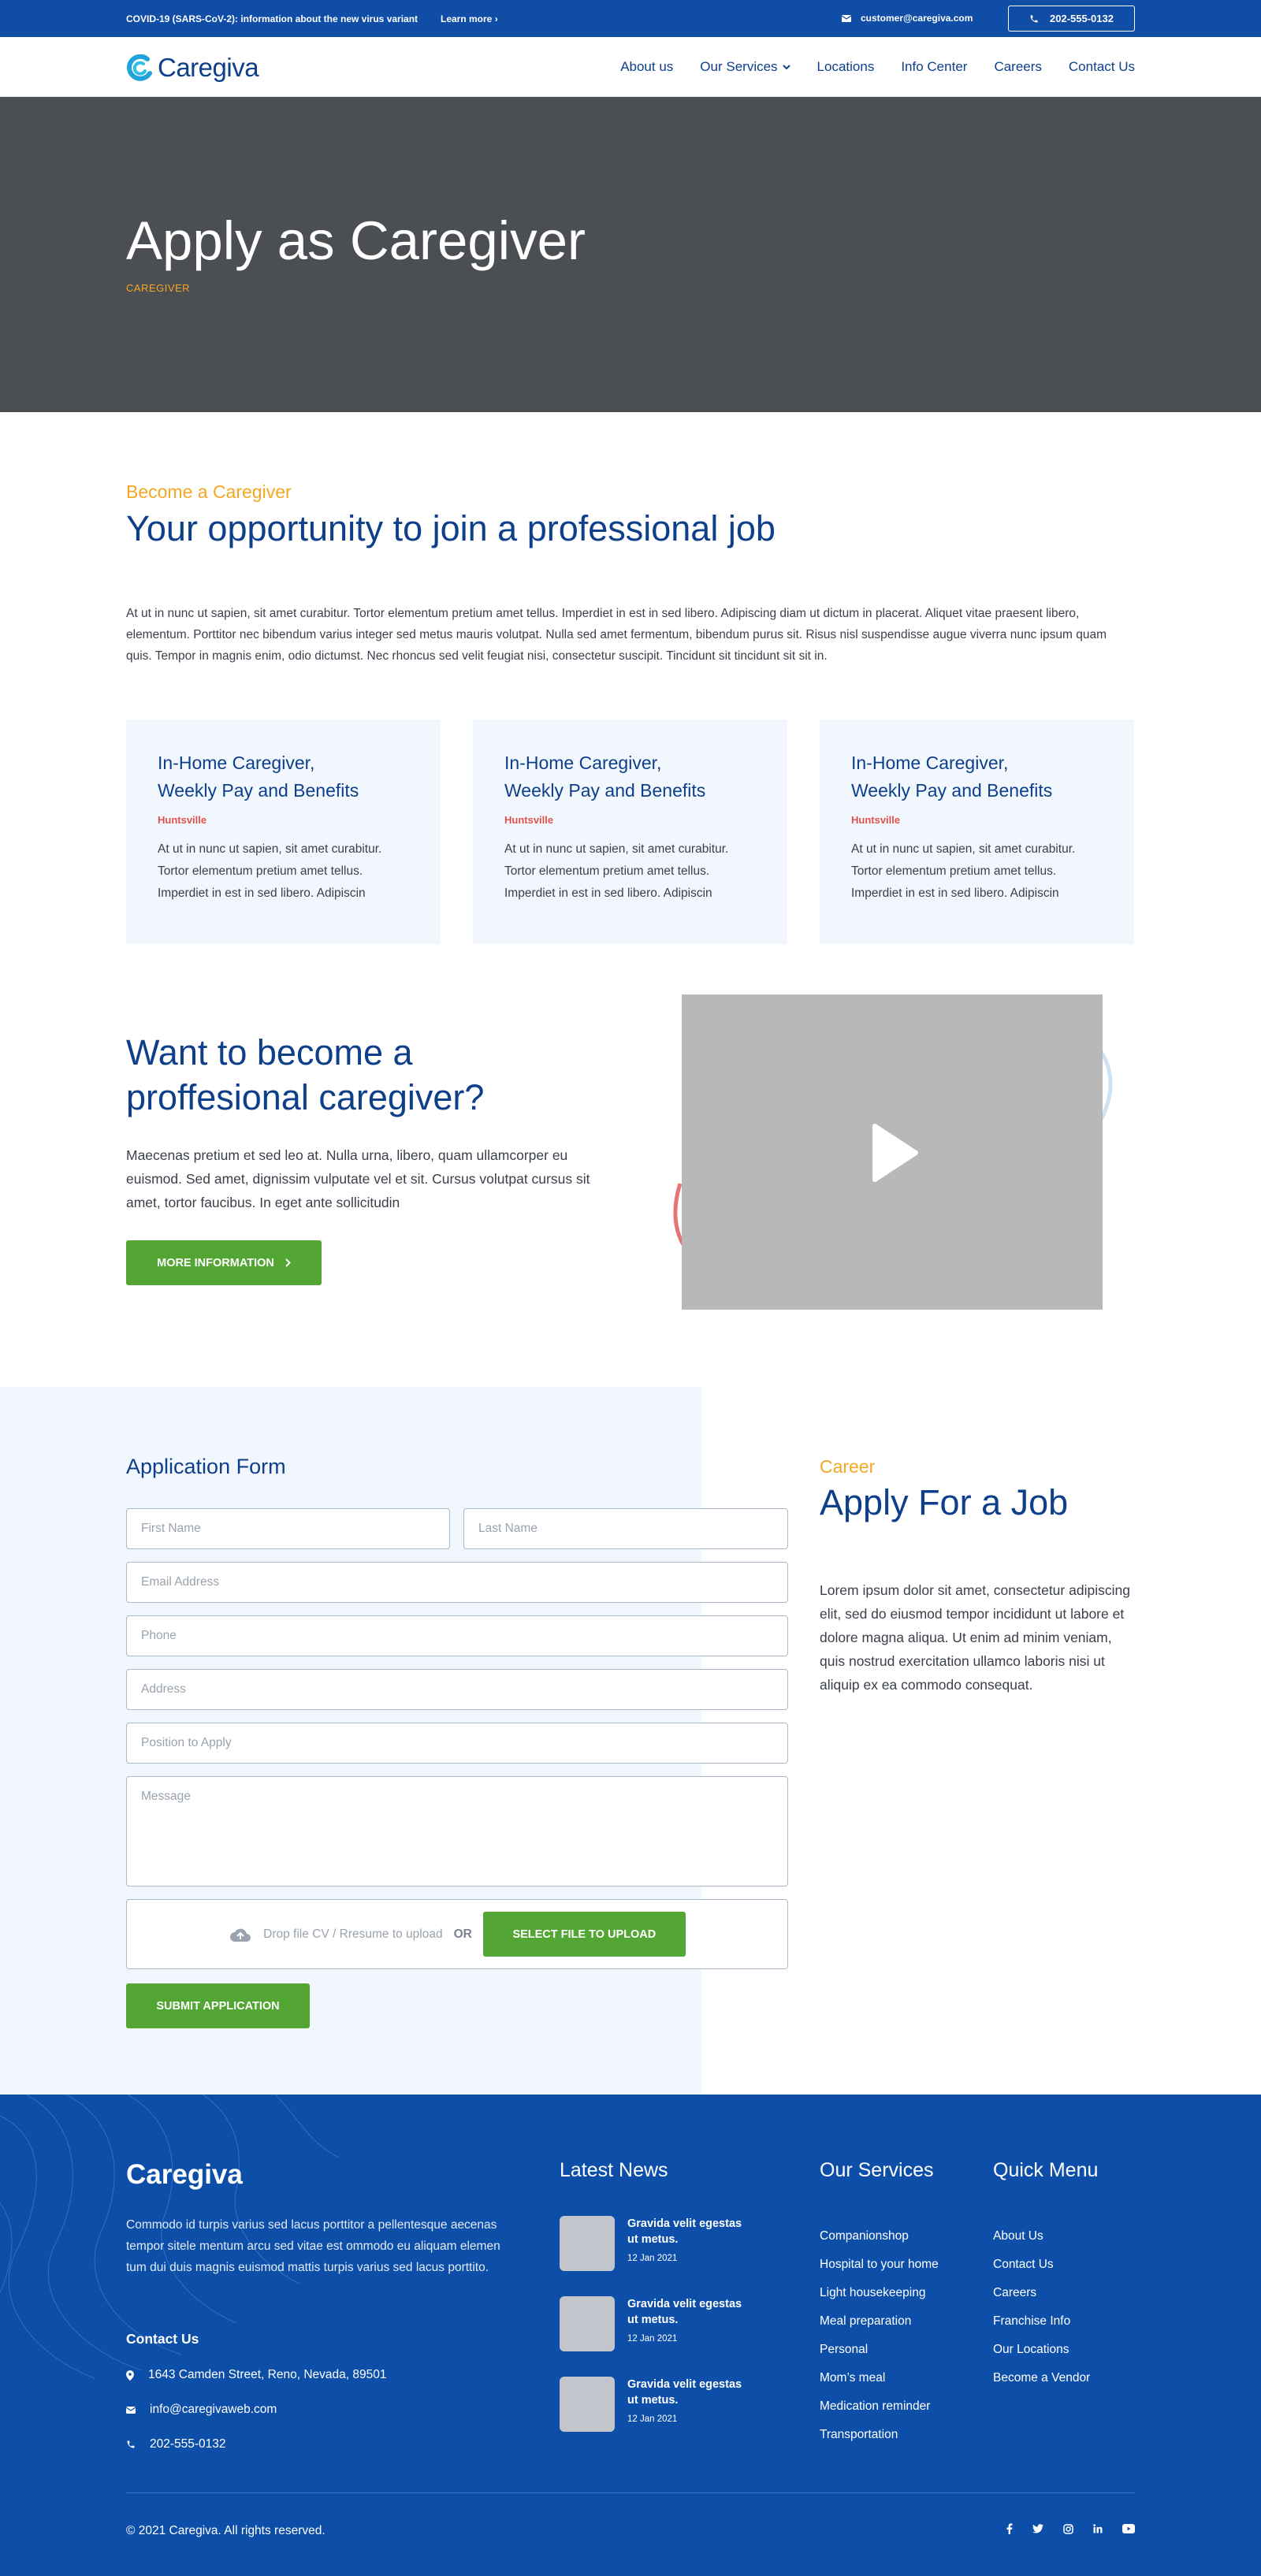  I want to click on page-title: Apply as Caregiver, so click(356, 240).